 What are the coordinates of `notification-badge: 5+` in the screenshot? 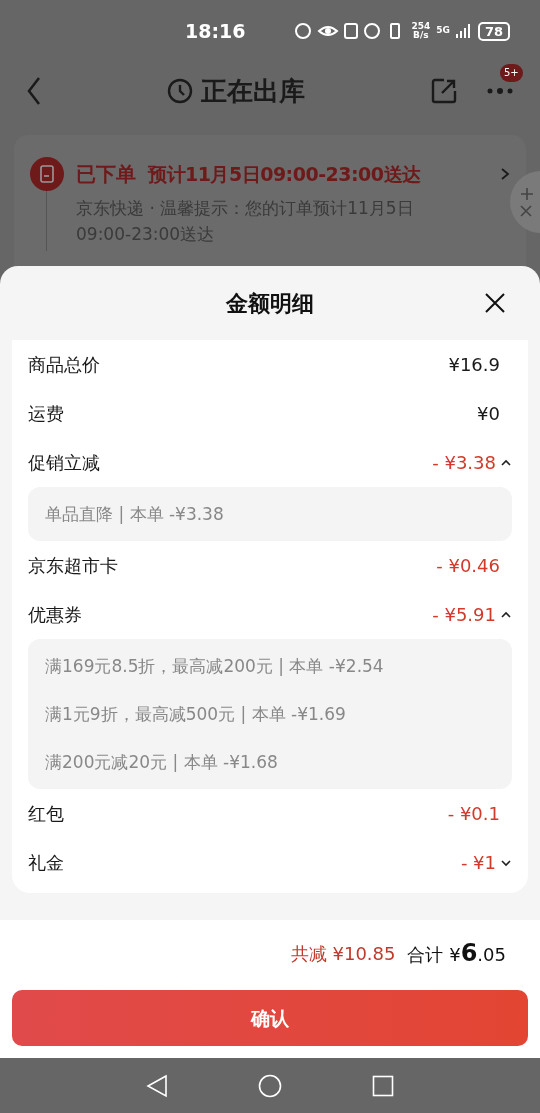 It's located at (511, 73).